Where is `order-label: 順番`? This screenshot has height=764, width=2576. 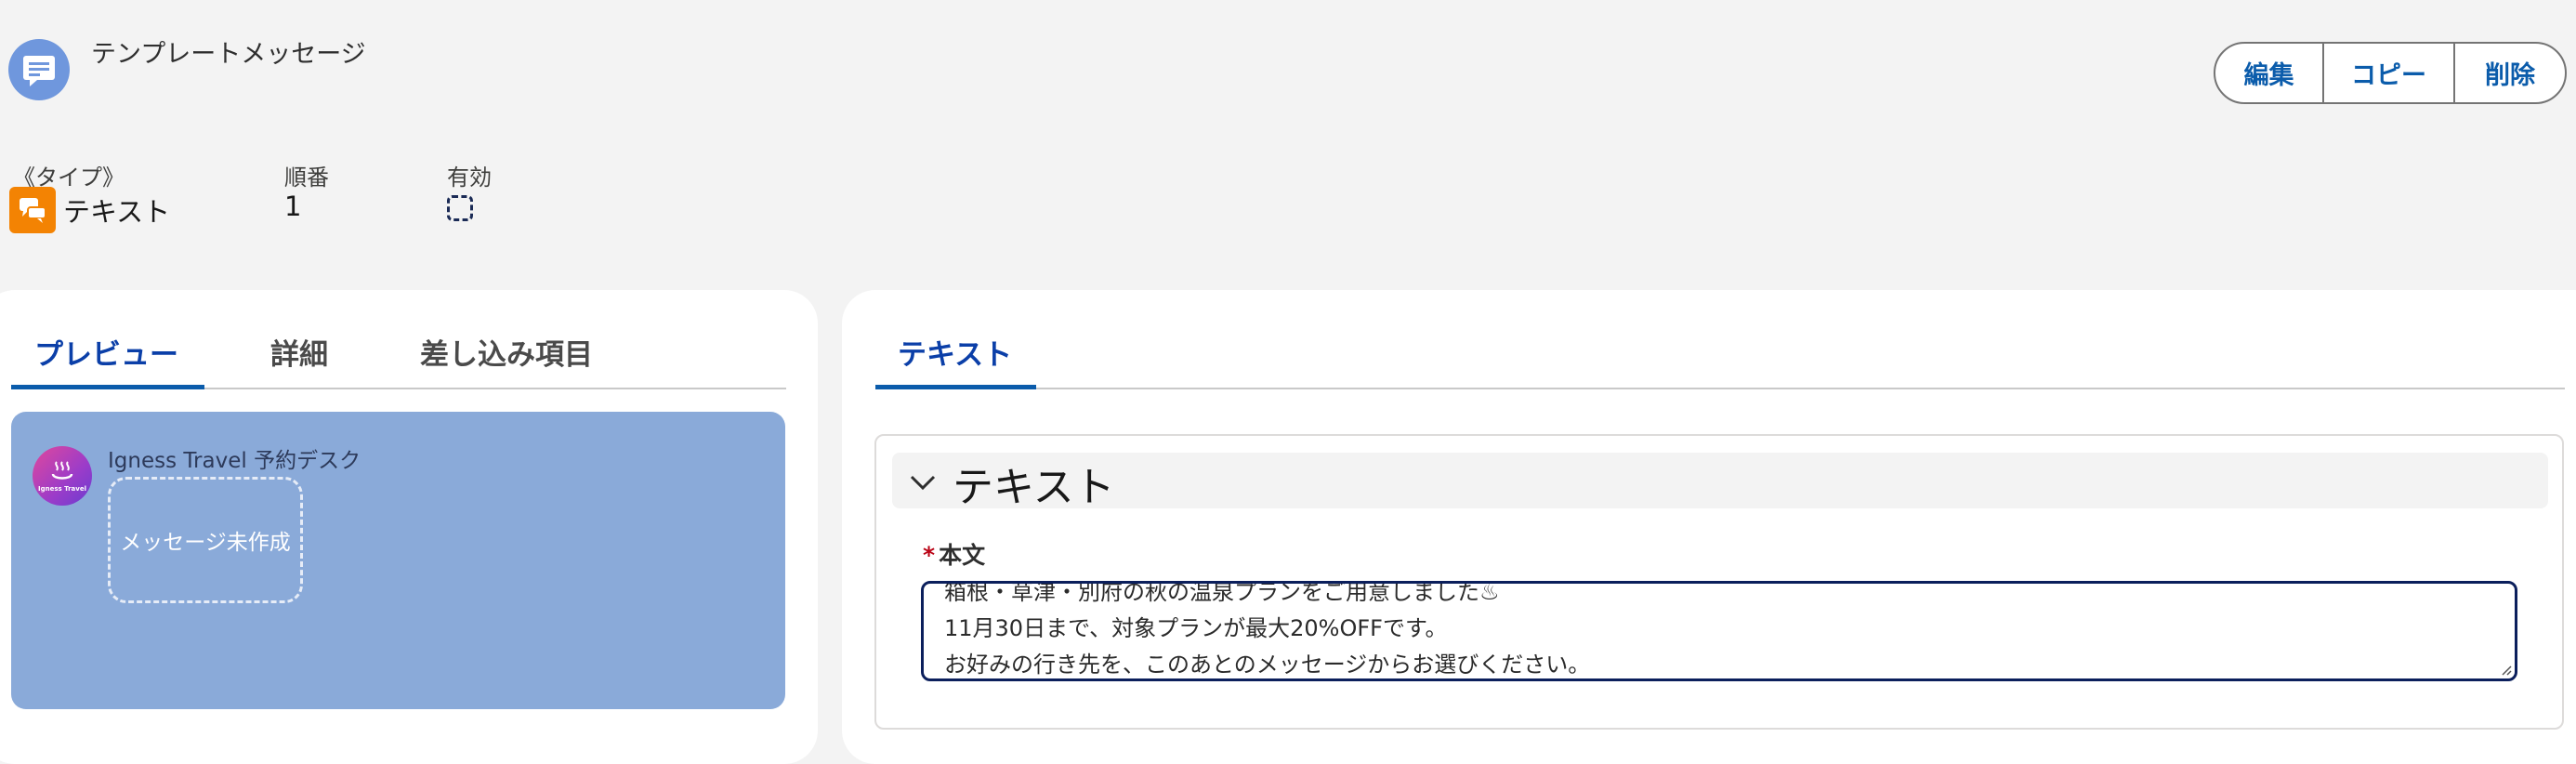
order-label: 順番 is located at coordinates (306, 178).